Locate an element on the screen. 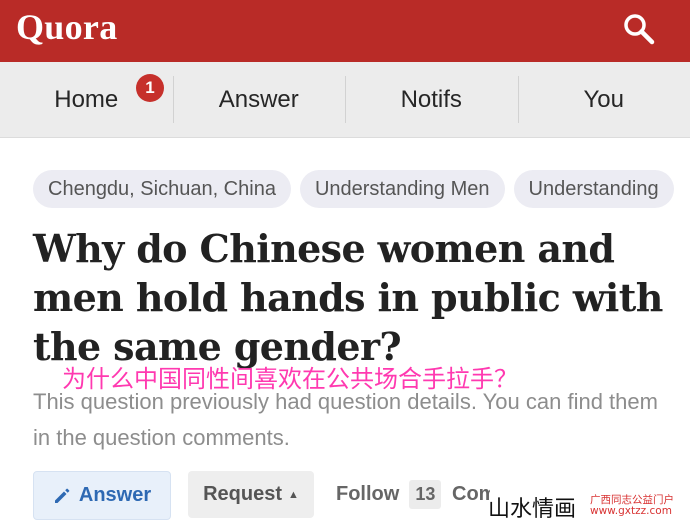 This screenshot has height=523, width=690. search-button is located at coordinates (639, 29).